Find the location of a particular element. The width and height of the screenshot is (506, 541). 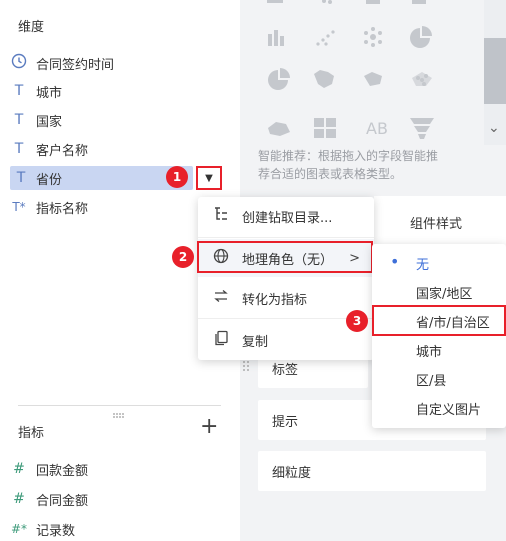

geo-role-submenu: • 无 国家/地区 省/市/自治区 城市 区/县 自定义图片 is located at coordinates (439, 336).